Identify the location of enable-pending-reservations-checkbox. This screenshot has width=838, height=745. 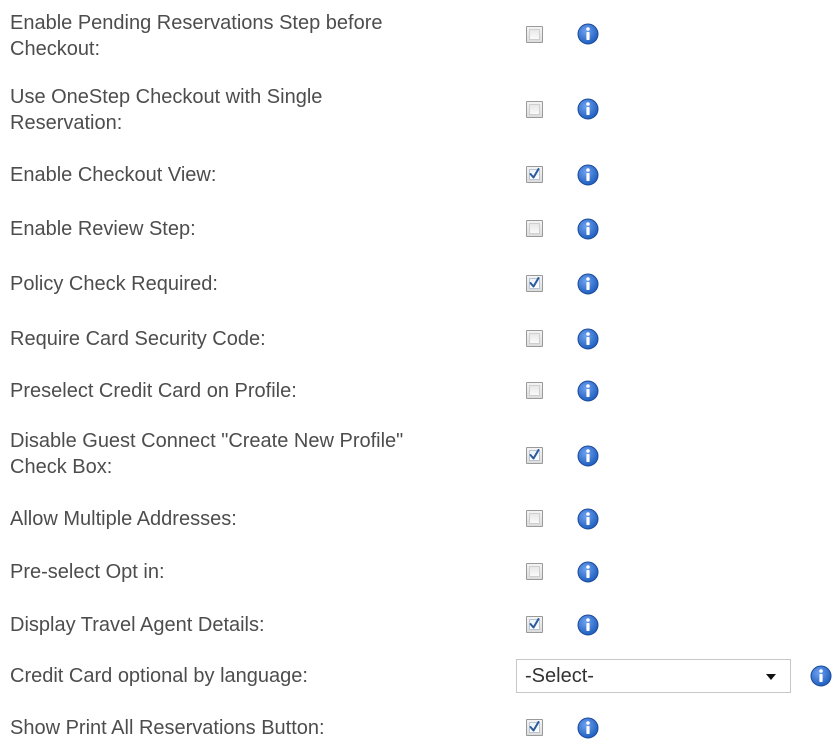
(534, 34).